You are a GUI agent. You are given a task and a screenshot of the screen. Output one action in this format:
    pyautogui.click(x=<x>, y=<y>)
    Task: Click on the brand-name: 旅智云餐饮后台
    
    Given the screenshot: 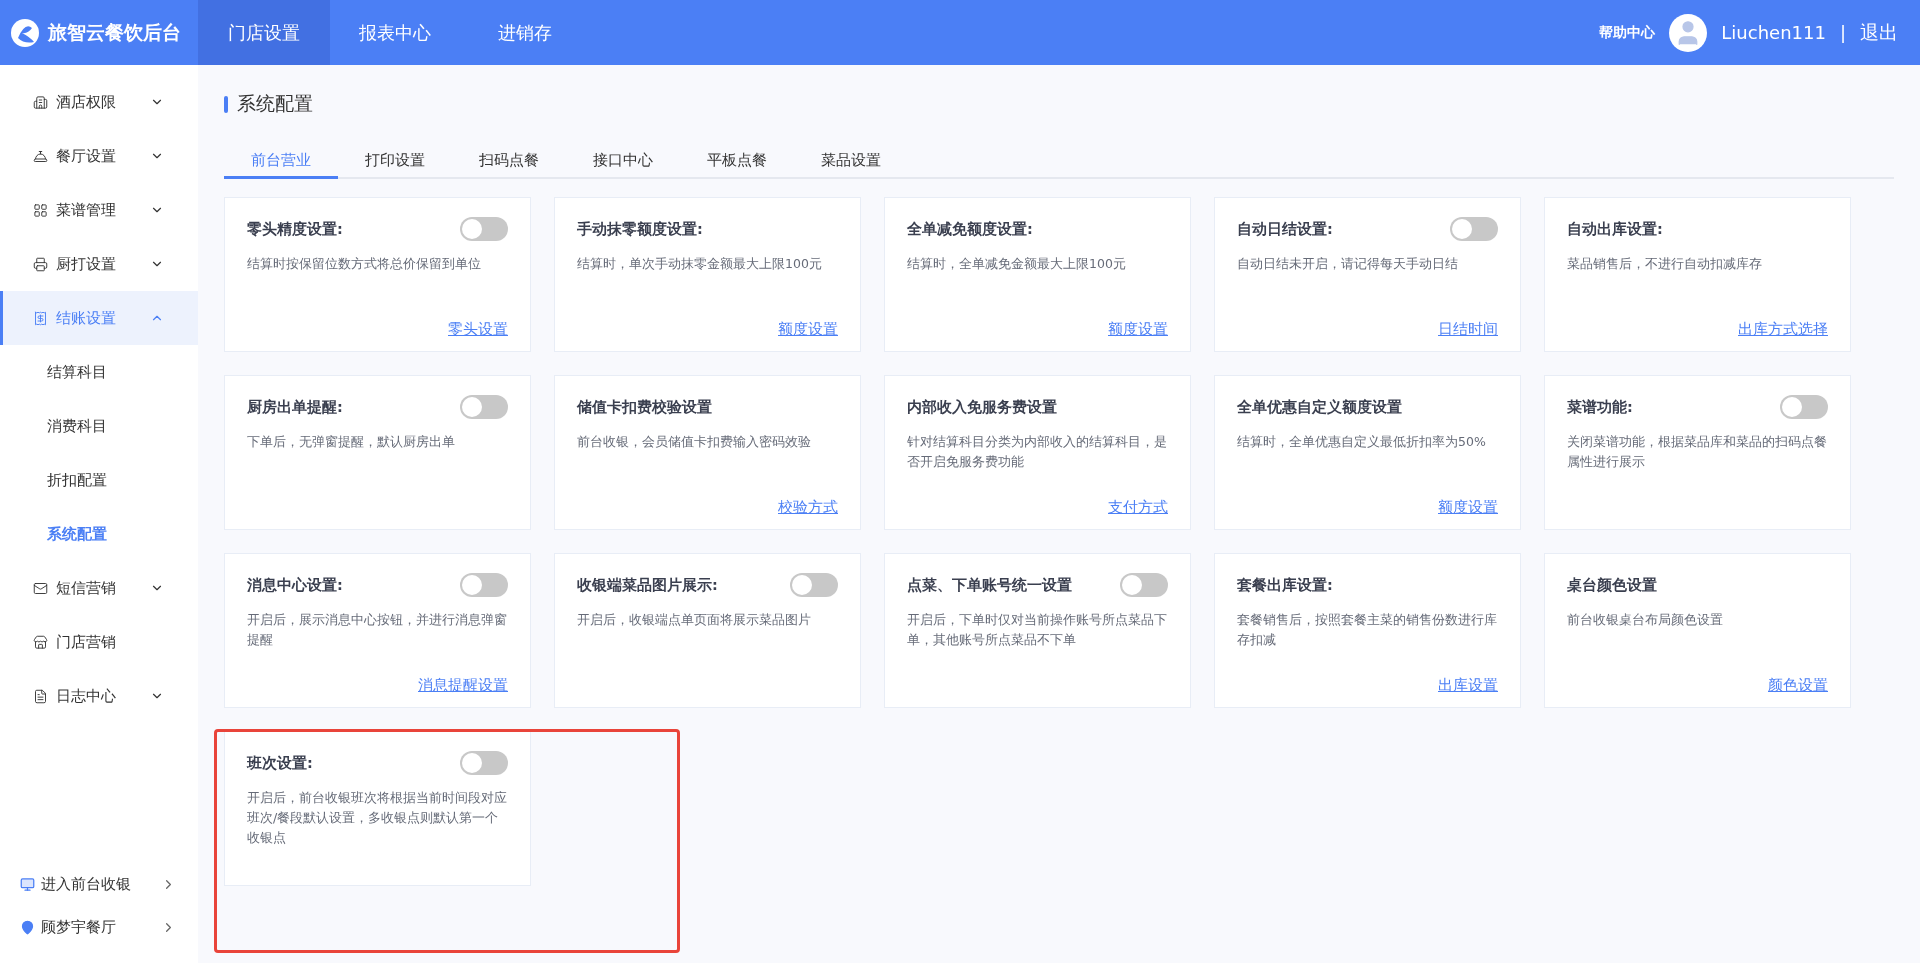 What is the action you would take?
    pyautogui.click(x=114, y=32)
    